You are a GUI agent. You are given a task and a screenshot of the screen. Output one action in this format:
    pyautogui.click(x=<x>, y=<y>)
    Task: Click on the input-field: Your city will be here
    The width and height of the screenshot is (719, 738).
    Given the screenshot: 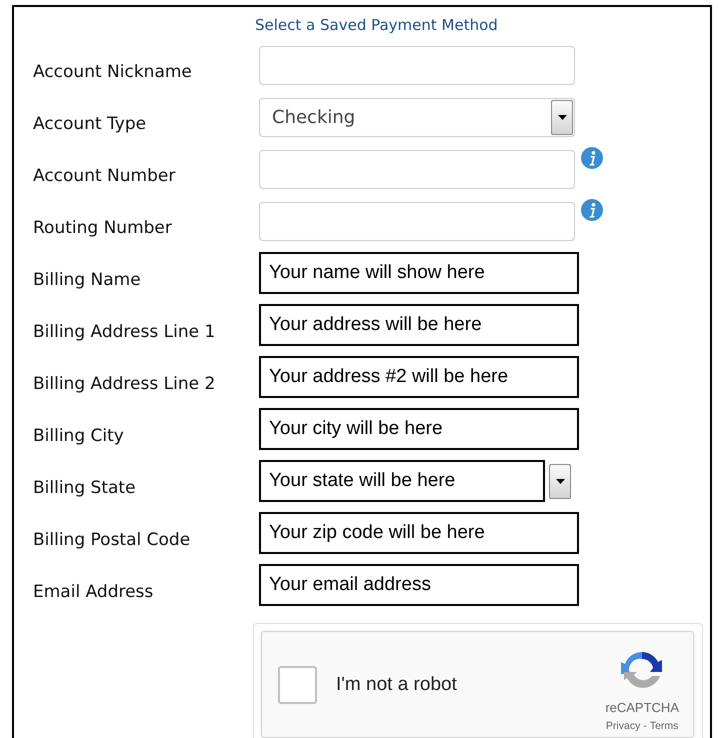 What is the action you would take?
    pyautogui.click(x=419, y=429)
    